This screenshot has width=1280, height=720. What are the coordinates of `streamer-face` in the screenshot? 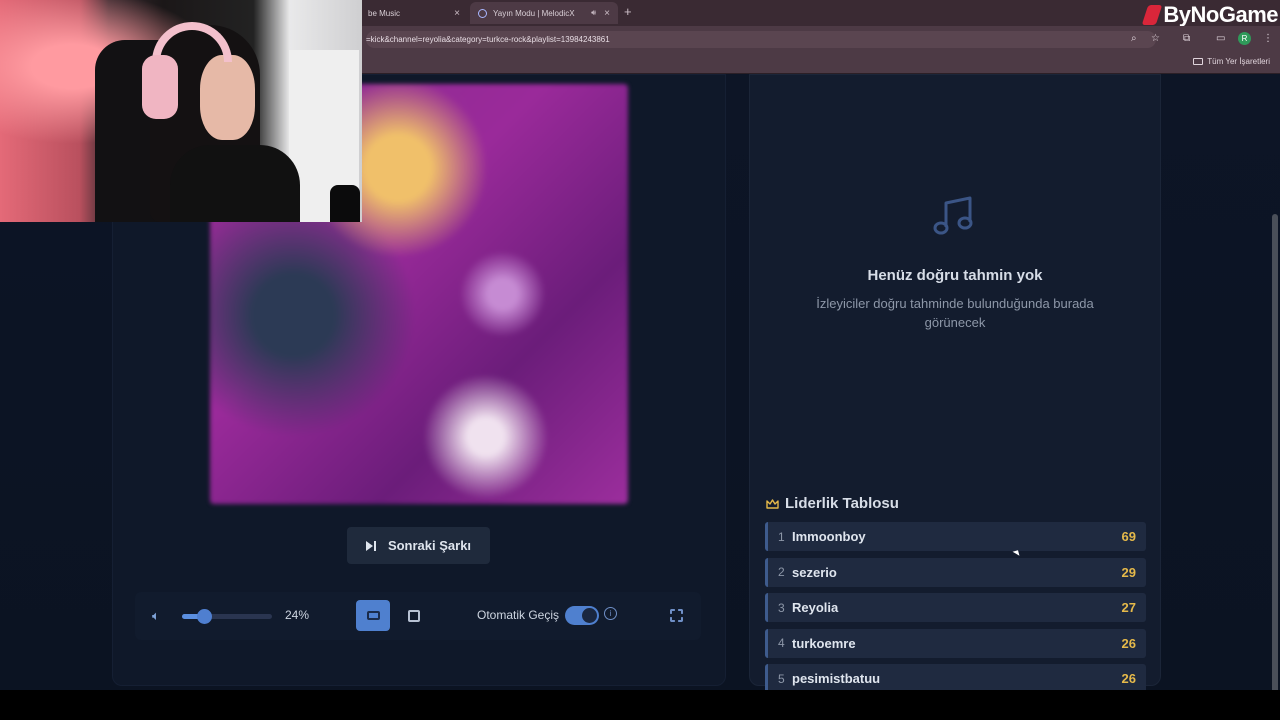 It's located at (227, 97).